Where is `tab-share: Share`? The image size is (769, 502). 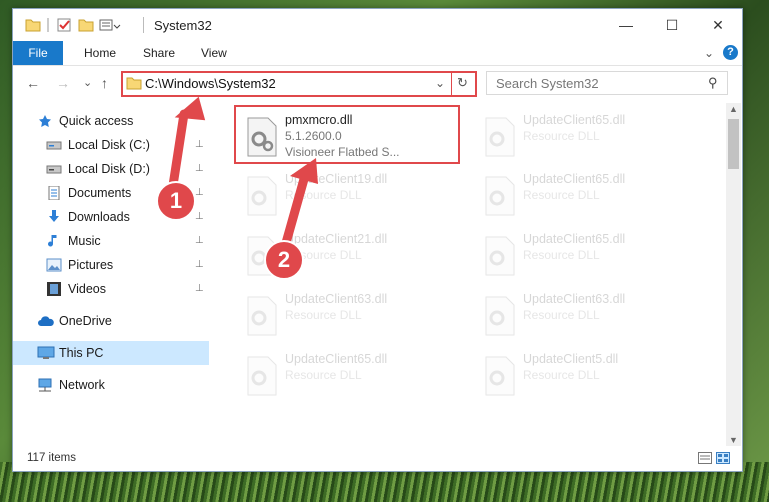 tab-share: Share is located at coordinates (159, 53).